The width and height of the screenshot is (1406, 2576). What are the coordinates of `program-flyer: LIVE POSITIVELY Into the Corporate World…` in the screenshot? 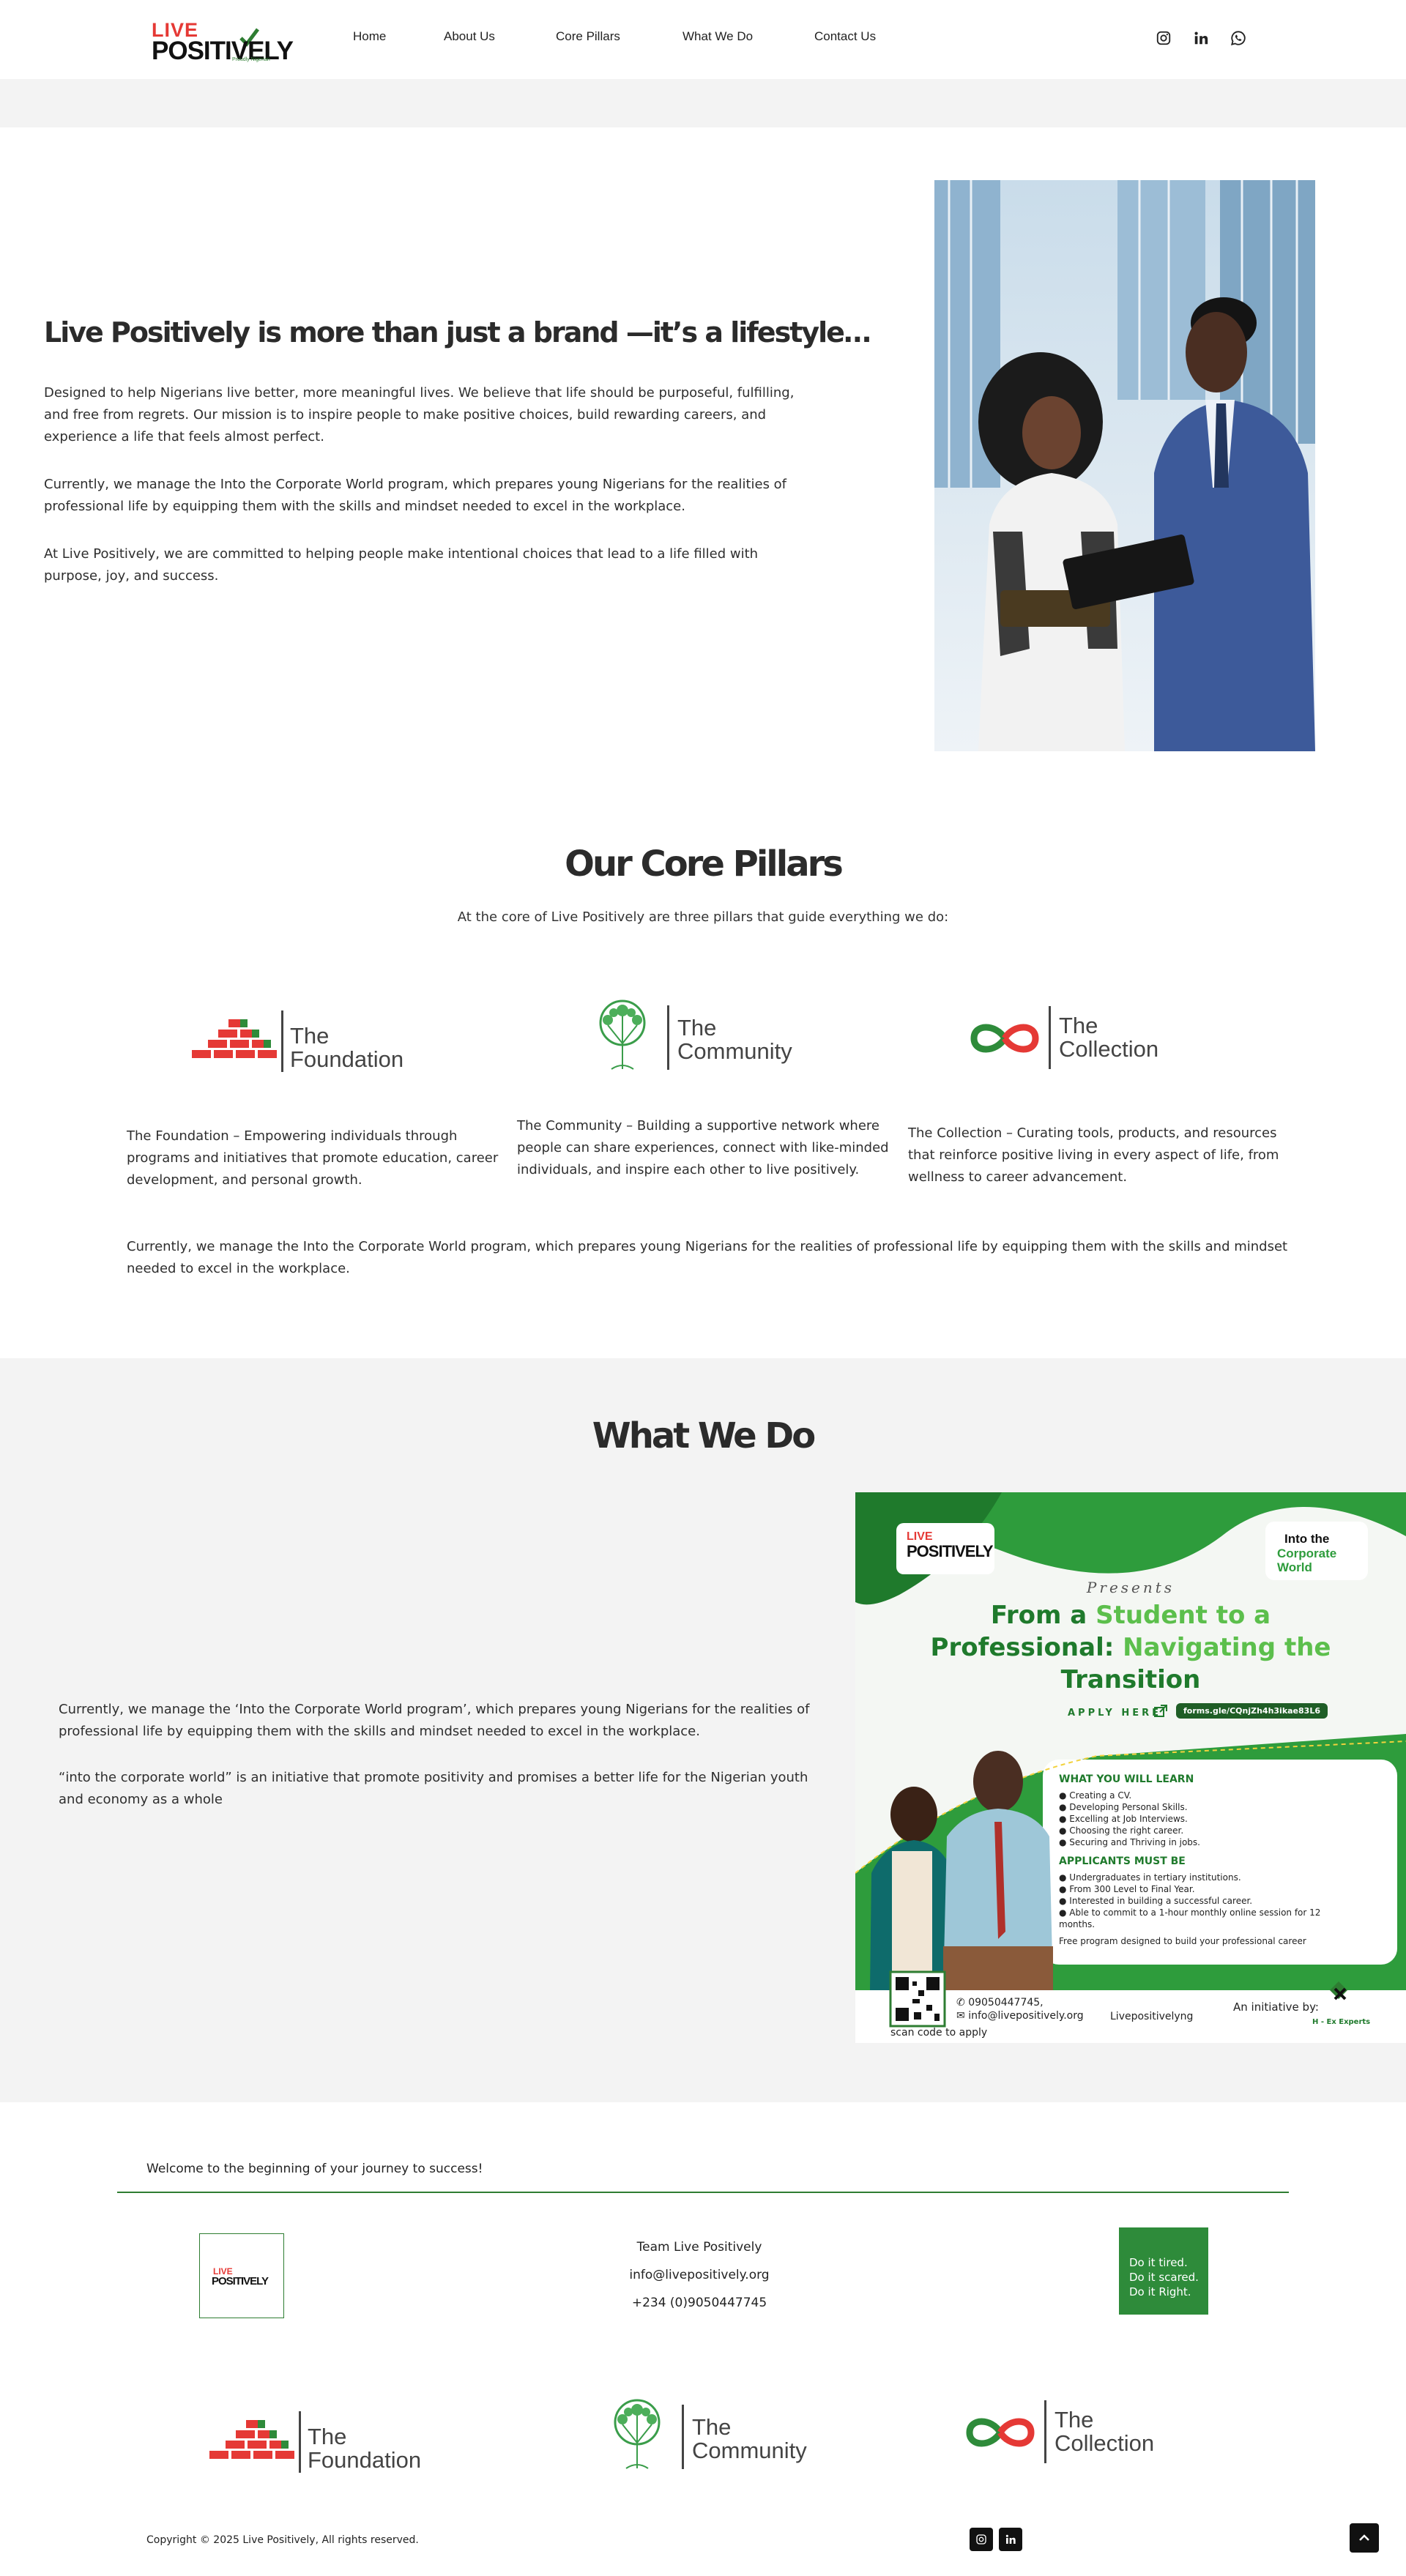 It's located at (1130, 1767).